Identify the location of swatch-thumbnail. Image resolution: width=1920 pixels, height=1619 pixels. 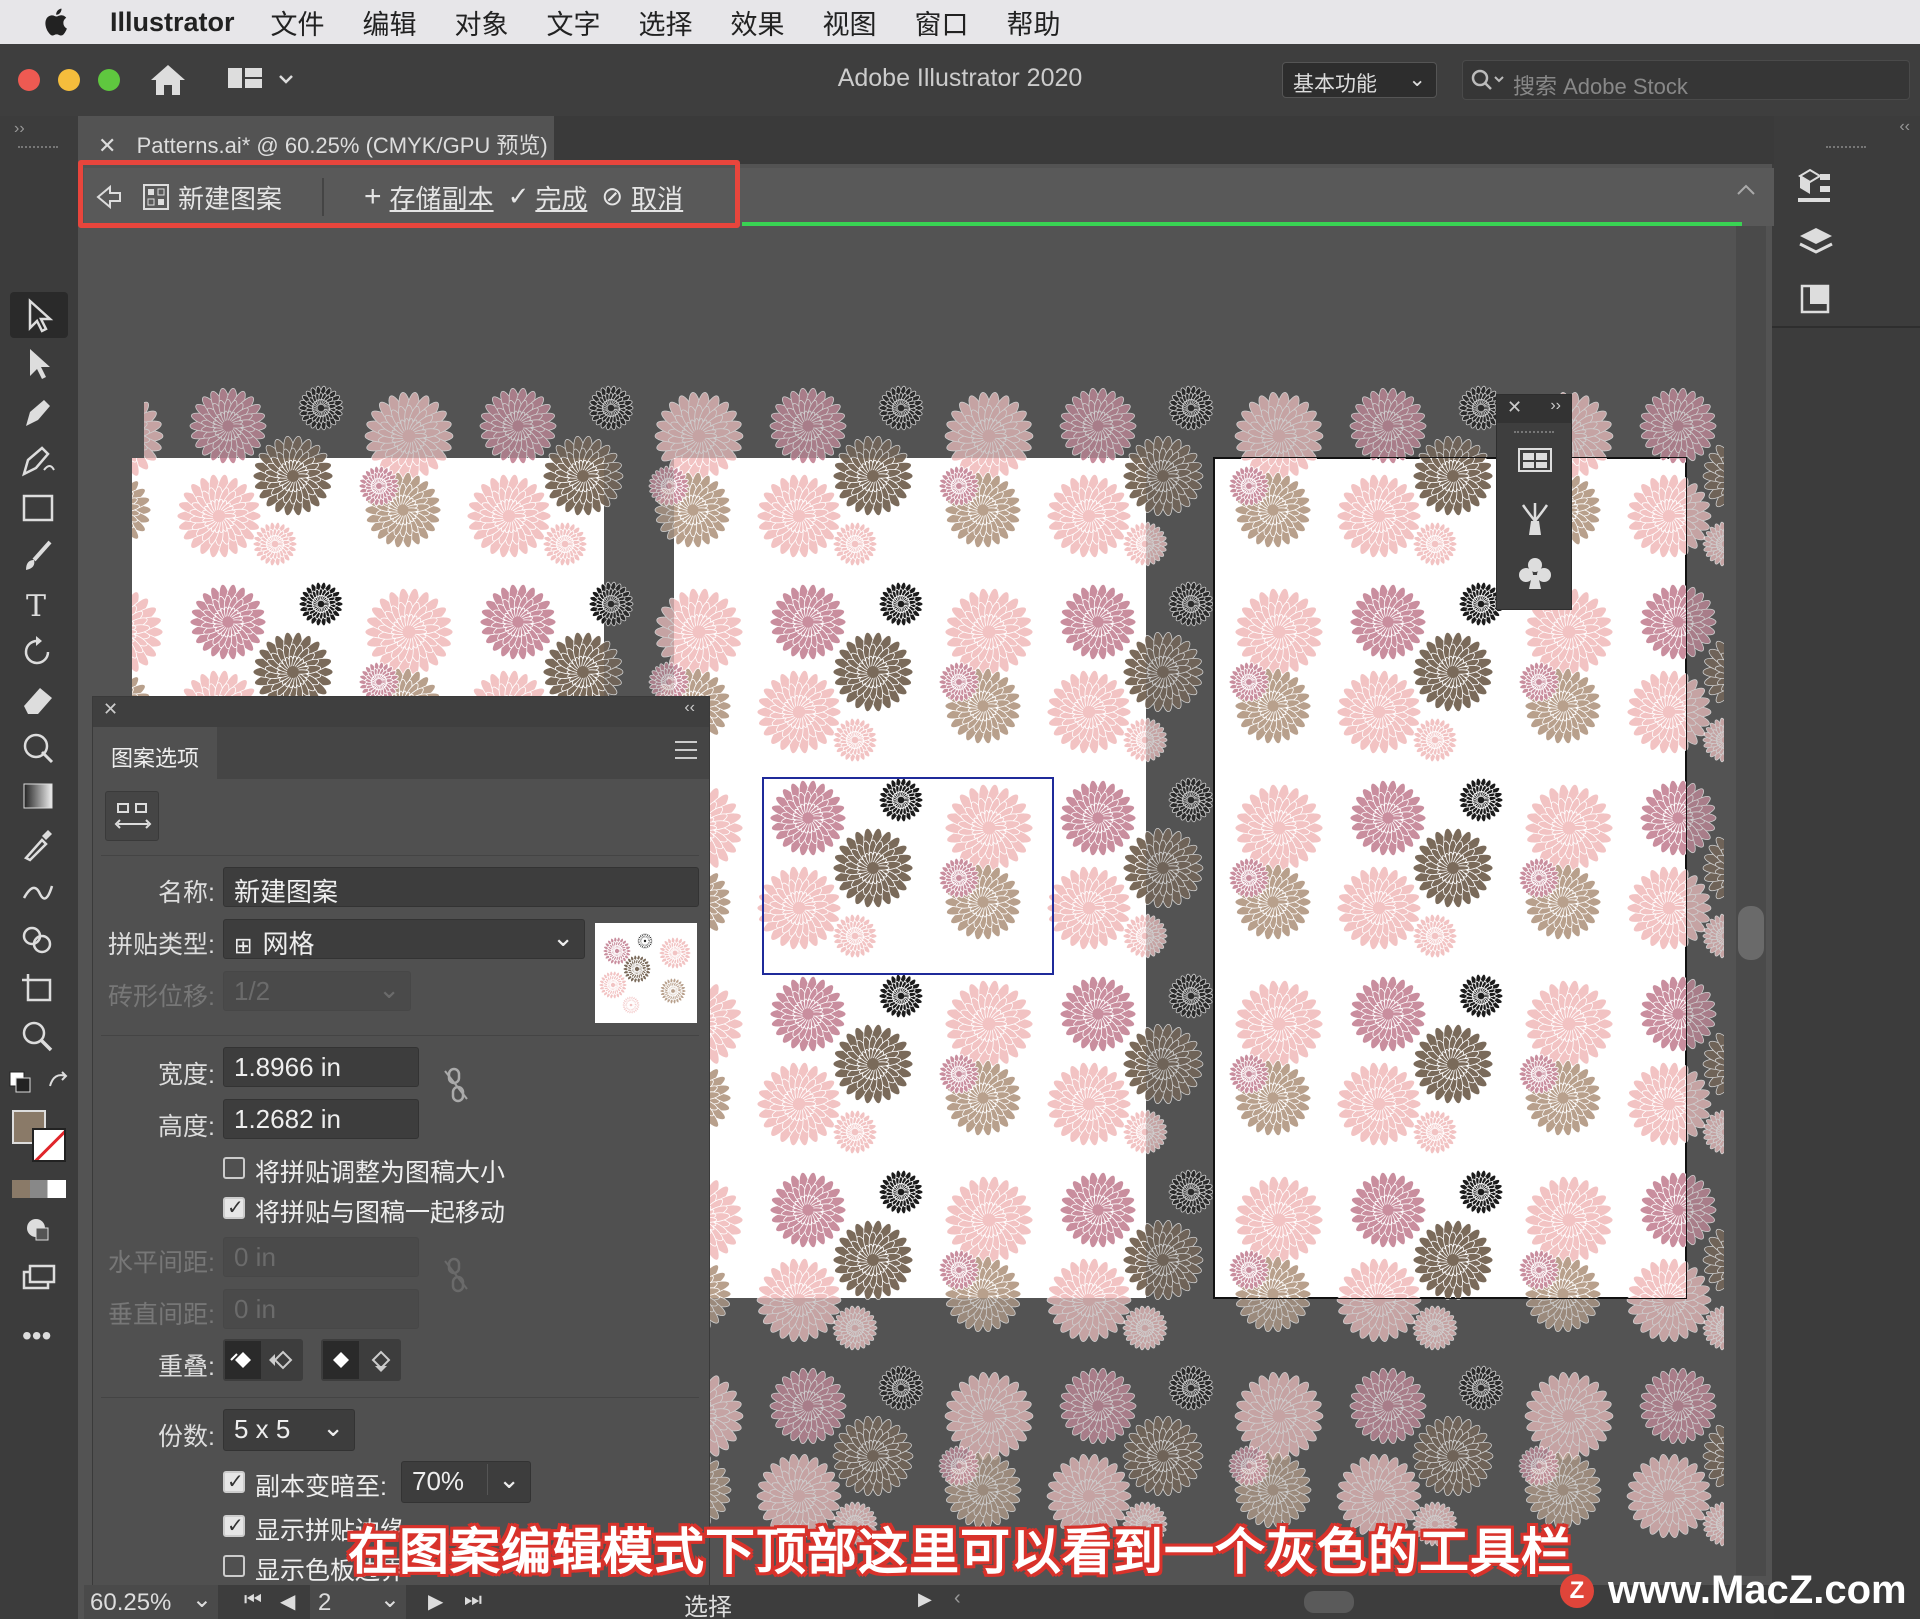
(645, 973).